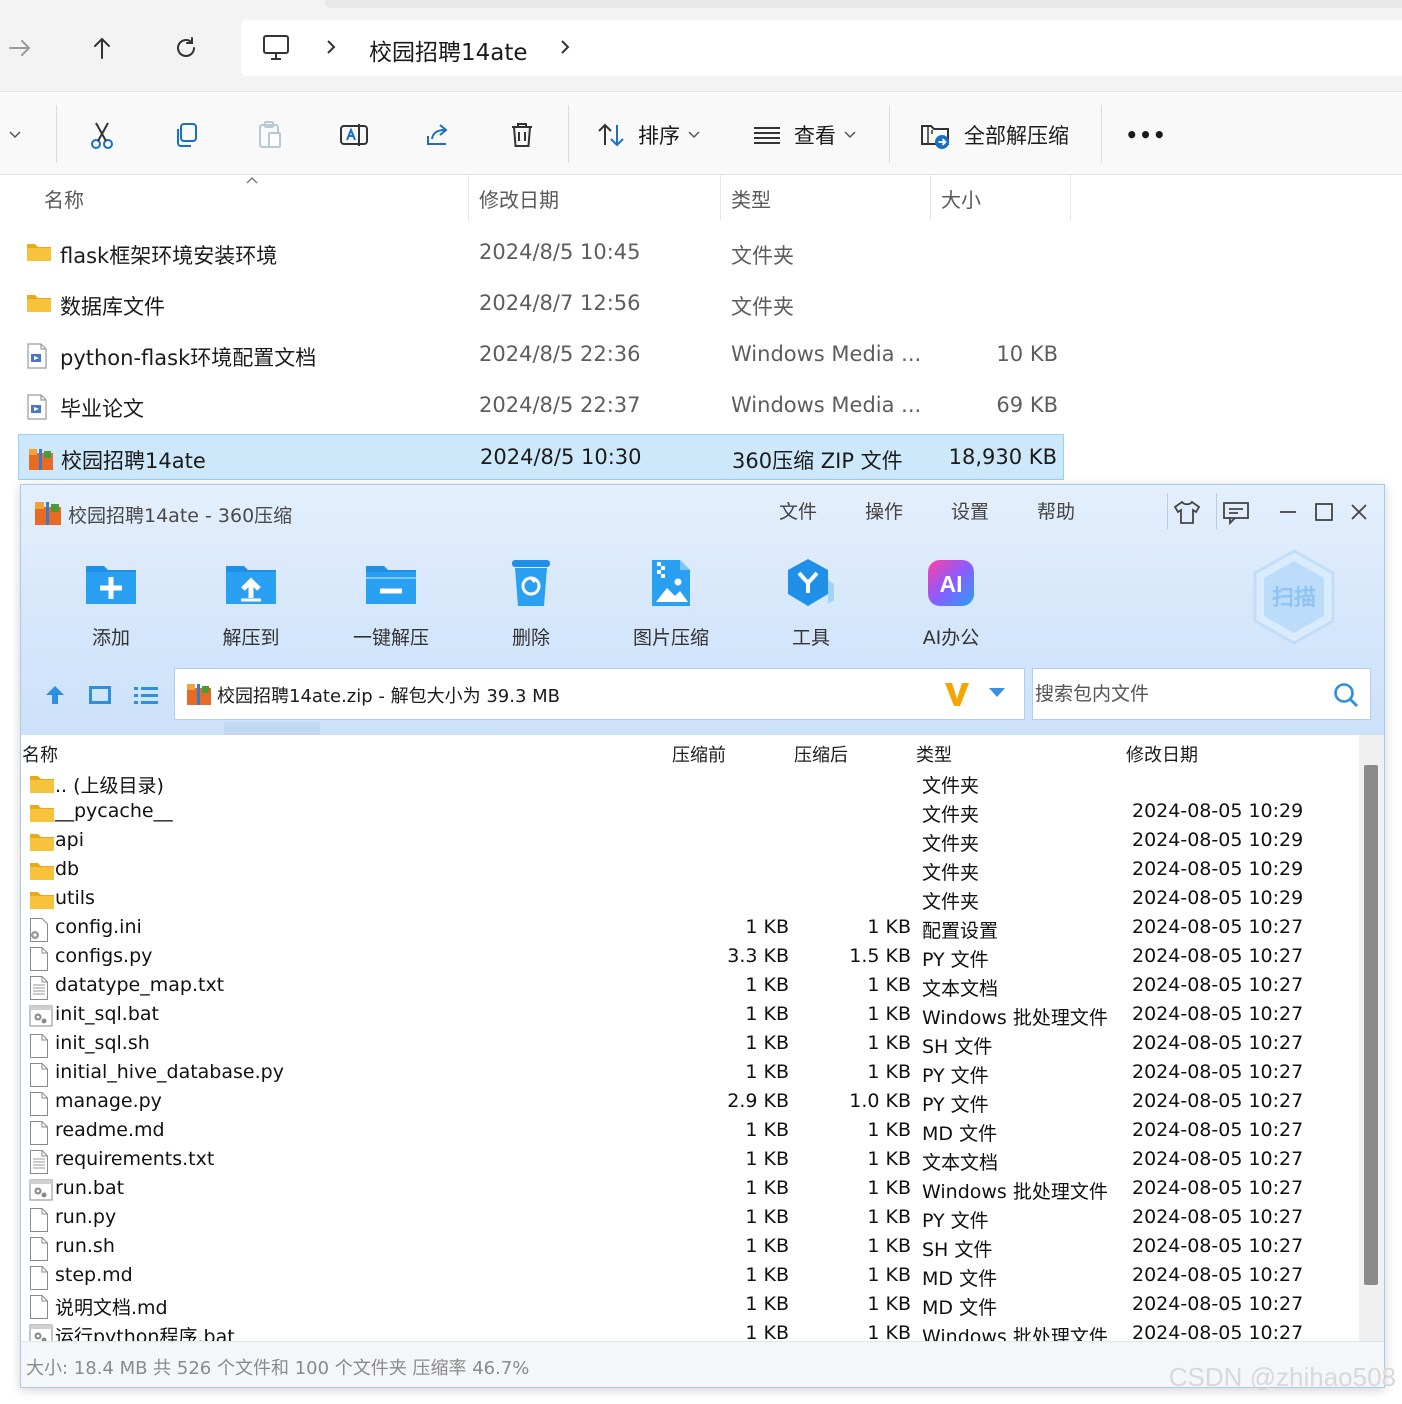 The image size is (1402, 1404). I want to click on archive-search-box, so click(1201, 694).